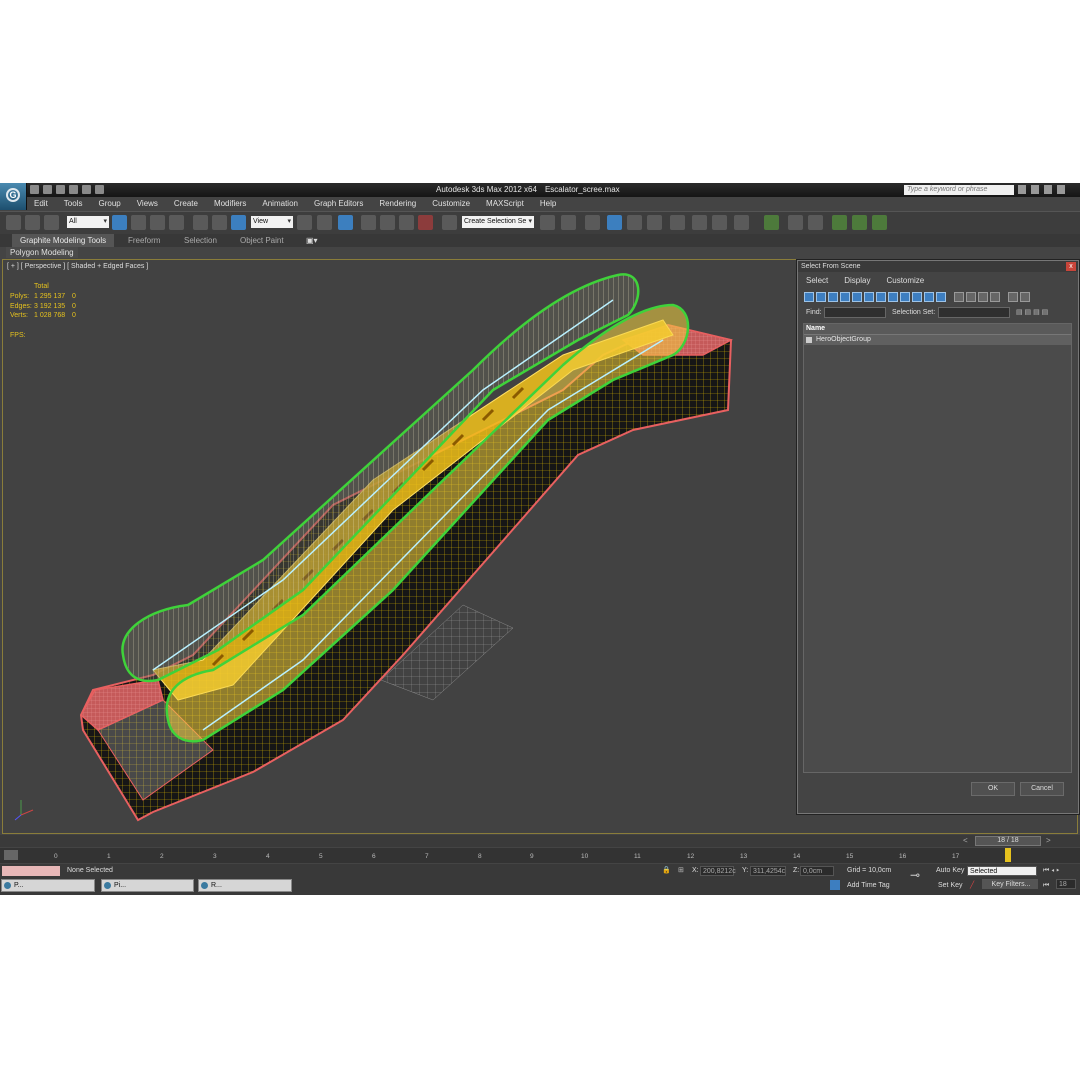 Image resolution: width=1080 pixels, height=1080 pixels. Describe the element at coordinates (1061, 189) in the screenshot. I see `settings-icon` at that location.